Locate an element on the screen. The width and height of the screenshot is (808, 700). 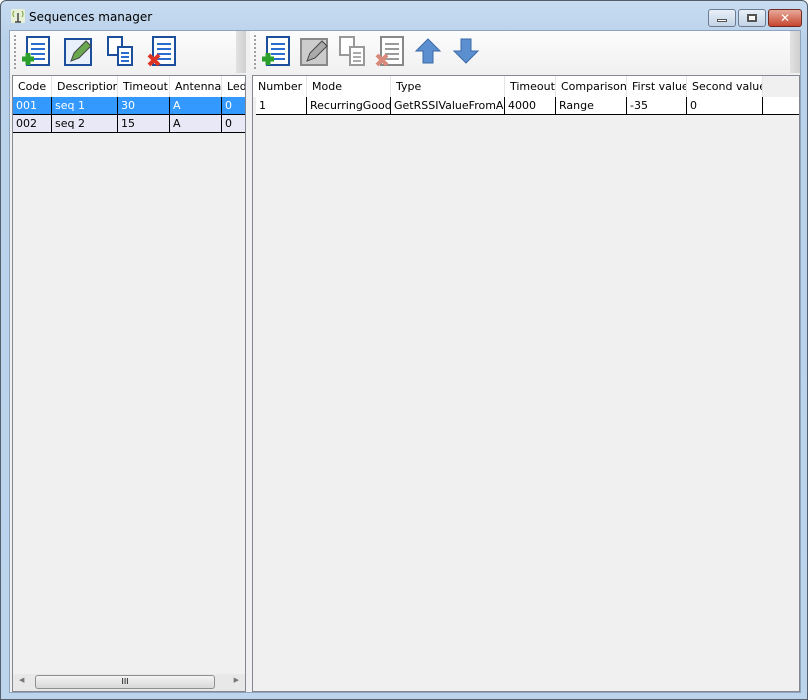
header-row: Code Description Timeout Antenna Led is located at coordinates (129, 86).